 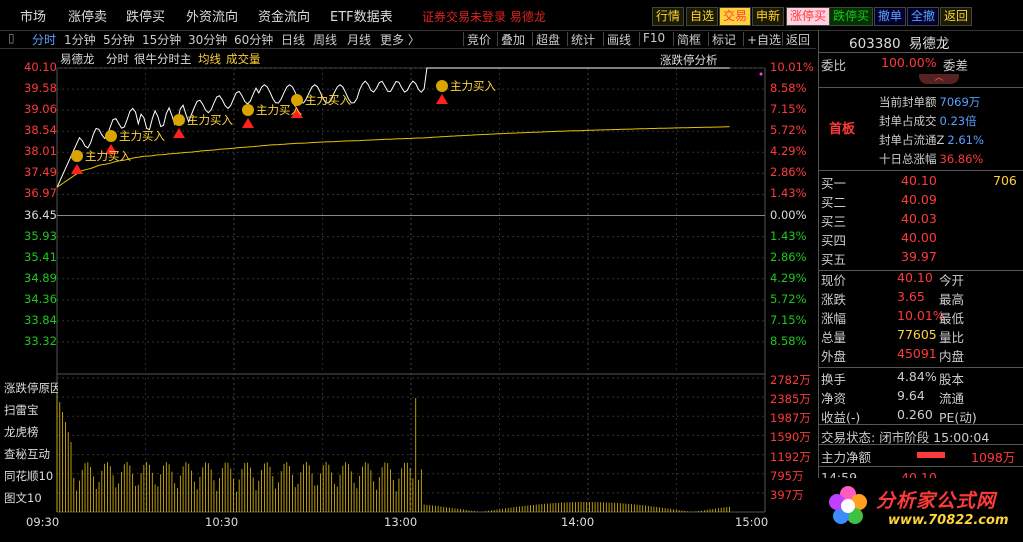 What do you see at coordinates (689, 39) in the screenshot?
I see `chart-tool-6: 简框` at bounding box center [689, 39].